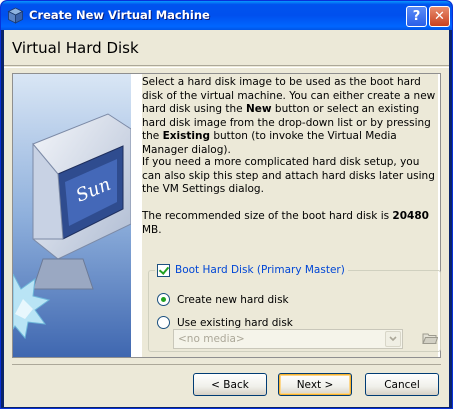 The image size is (453, 409). What do you see at coordinates (315, 384) in the screenshot?
I see `next-button: Next >` at bounding box center [315, 384].